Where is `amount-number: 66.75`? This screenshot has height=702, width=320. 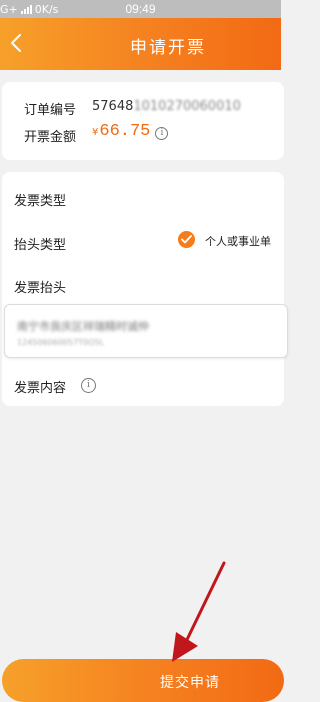 amount-number: 66.75 is located at coordinates (125, 131).